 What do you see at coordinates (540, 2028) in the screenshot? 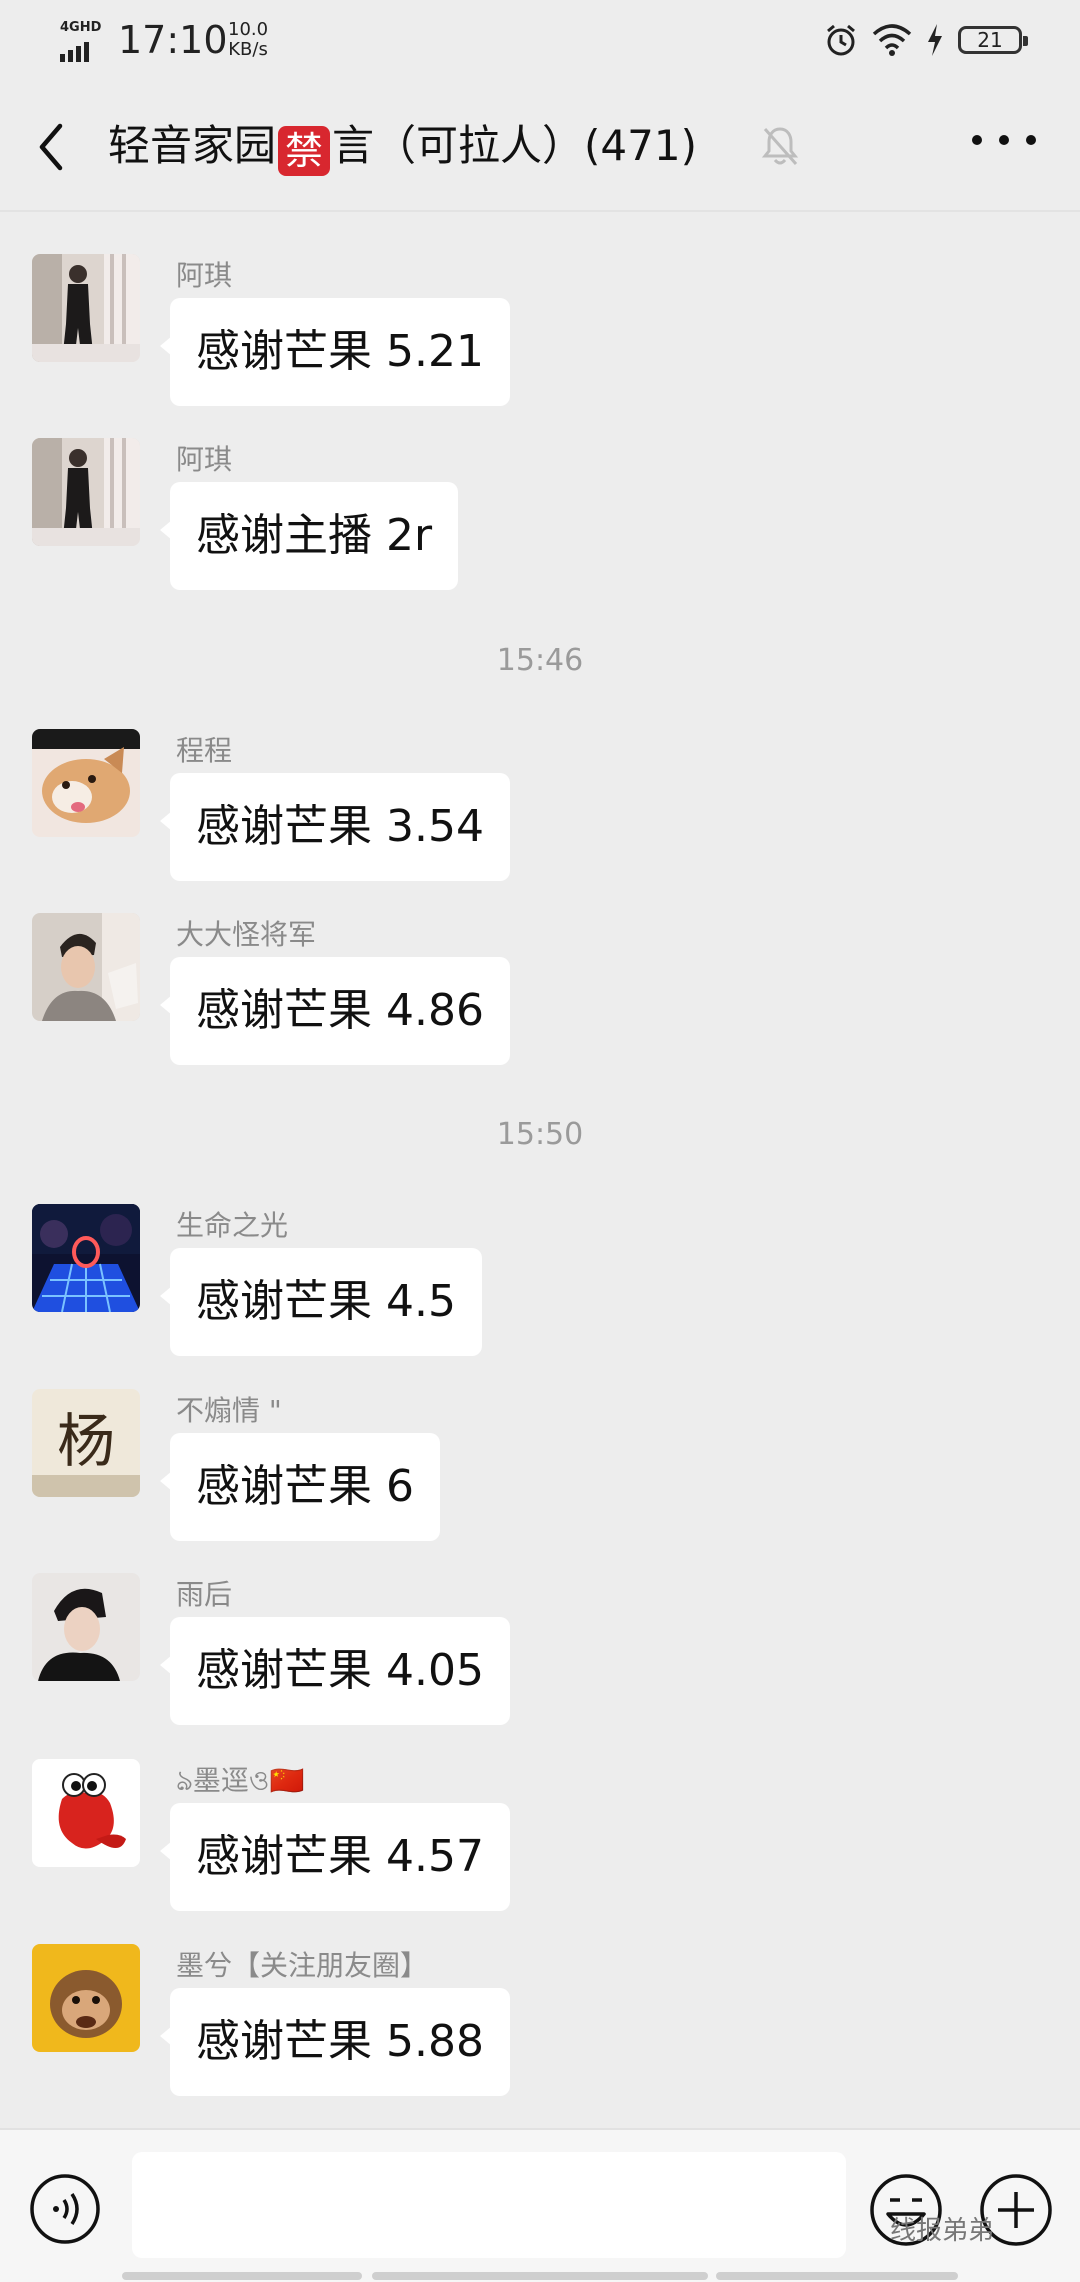
I see `message-item: 墨兮【关注朋友圈】 感谢芒果 5.88` at bounding box center [540, 2028].